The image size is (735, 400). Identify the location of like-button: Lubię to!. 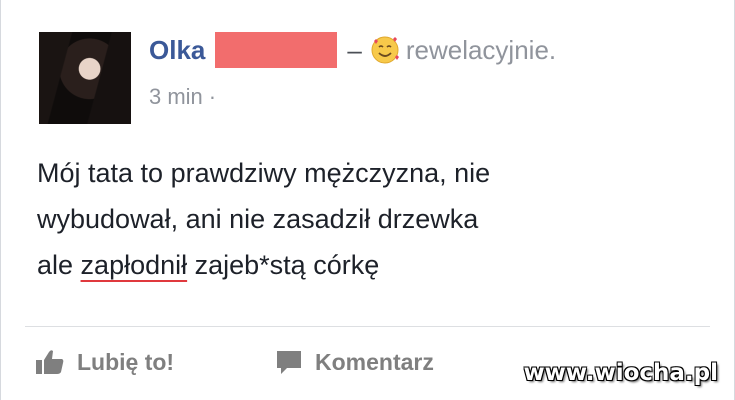
(104, 362).